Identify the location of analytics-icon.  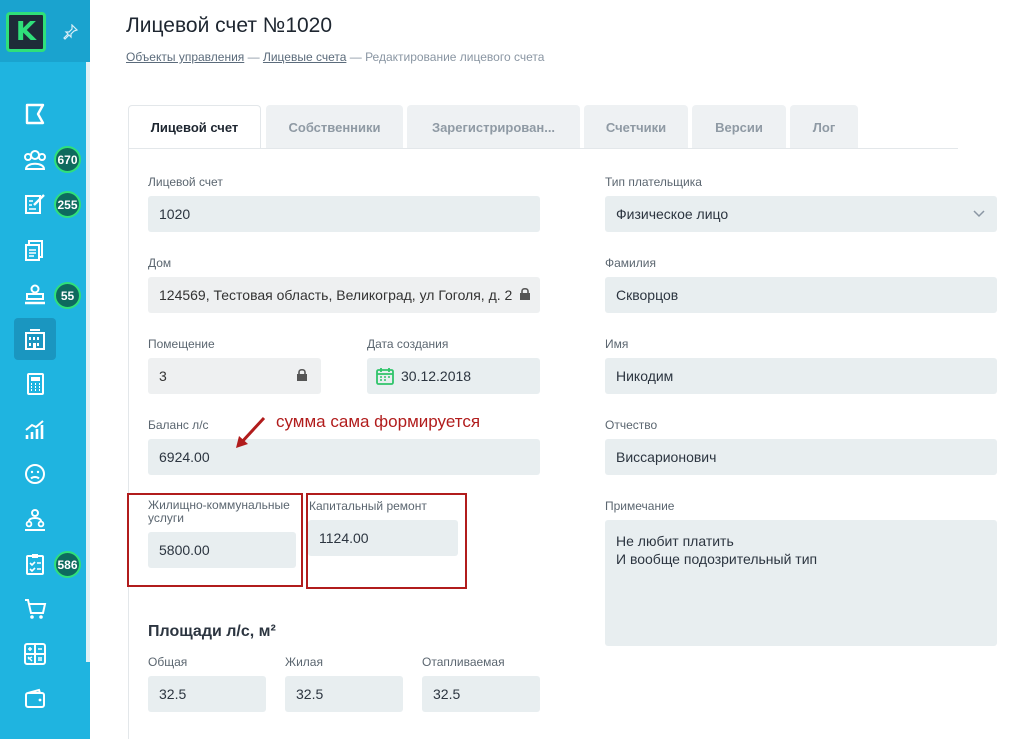
(34, 429).